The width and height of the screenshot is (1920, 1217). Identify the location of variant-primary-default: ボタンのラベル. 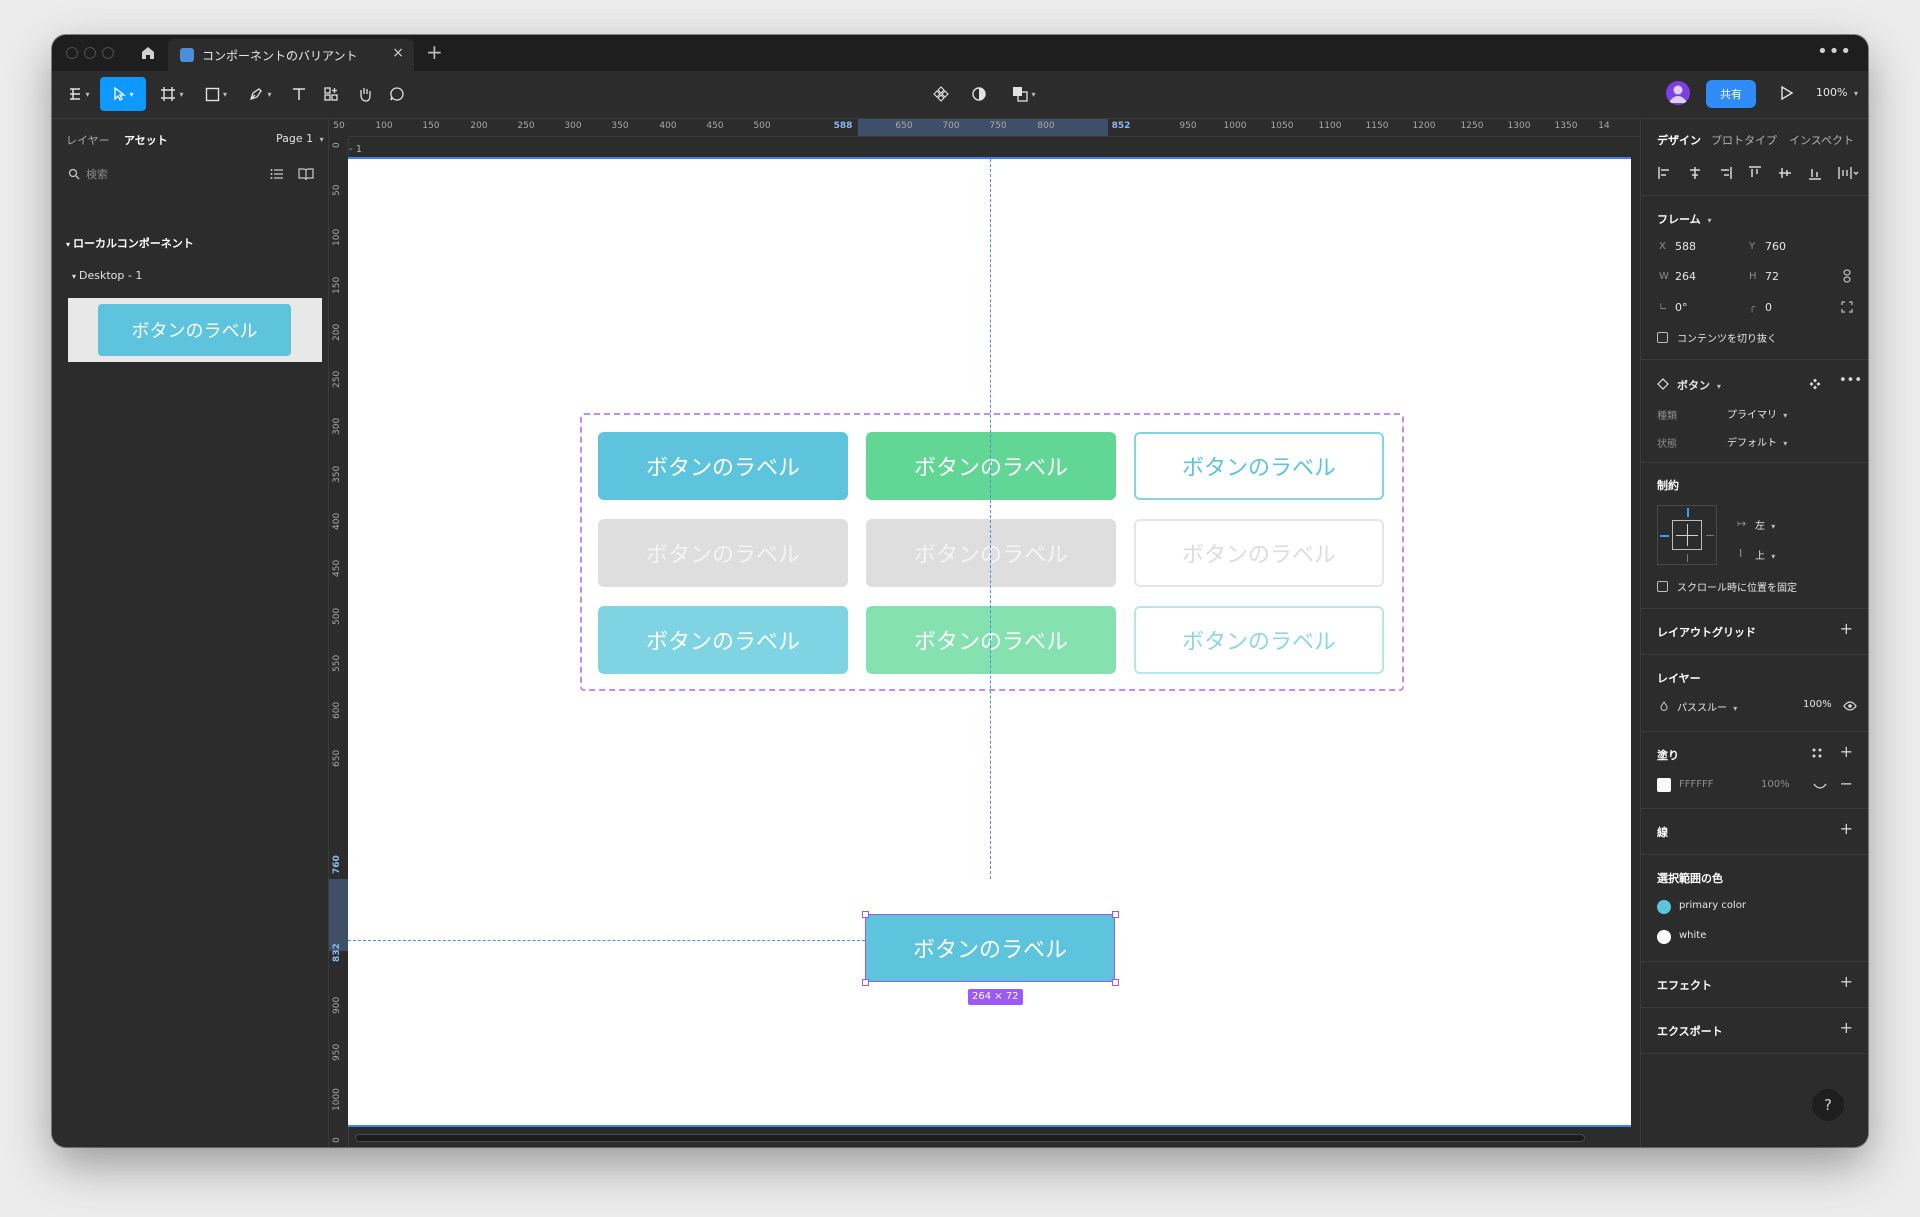
(723, 466).